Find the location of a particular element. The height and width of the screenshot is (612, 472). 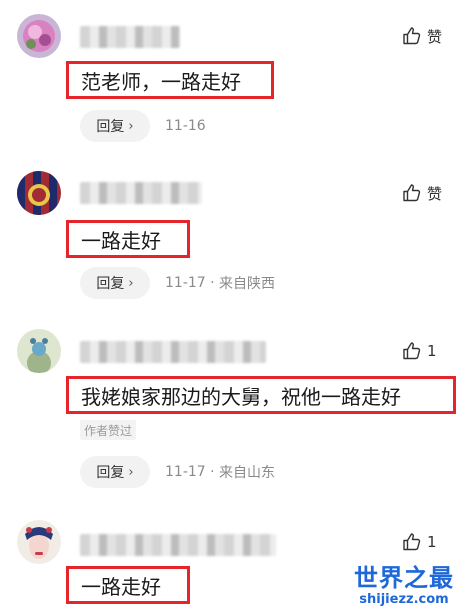

site-watermark: 世界之最 shijiezz.com is located at coordinates (404, 586).